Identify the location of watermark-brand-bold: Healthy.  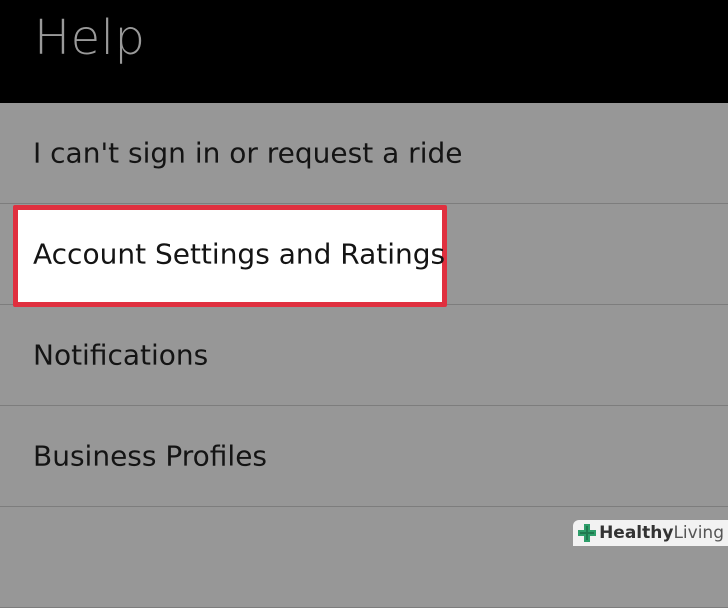
(636, 533).